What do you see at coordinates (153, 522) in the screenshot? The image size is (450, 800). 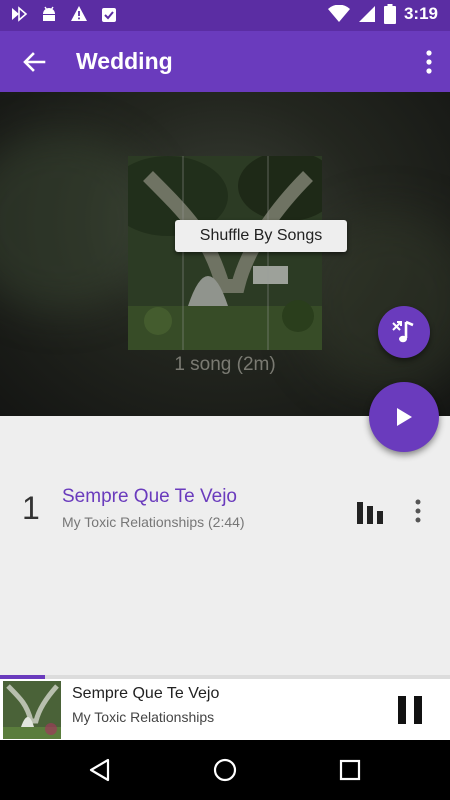 I see `track-subtitle: My Toxic Relationships (2:44)` at bounding box center [153, 522].